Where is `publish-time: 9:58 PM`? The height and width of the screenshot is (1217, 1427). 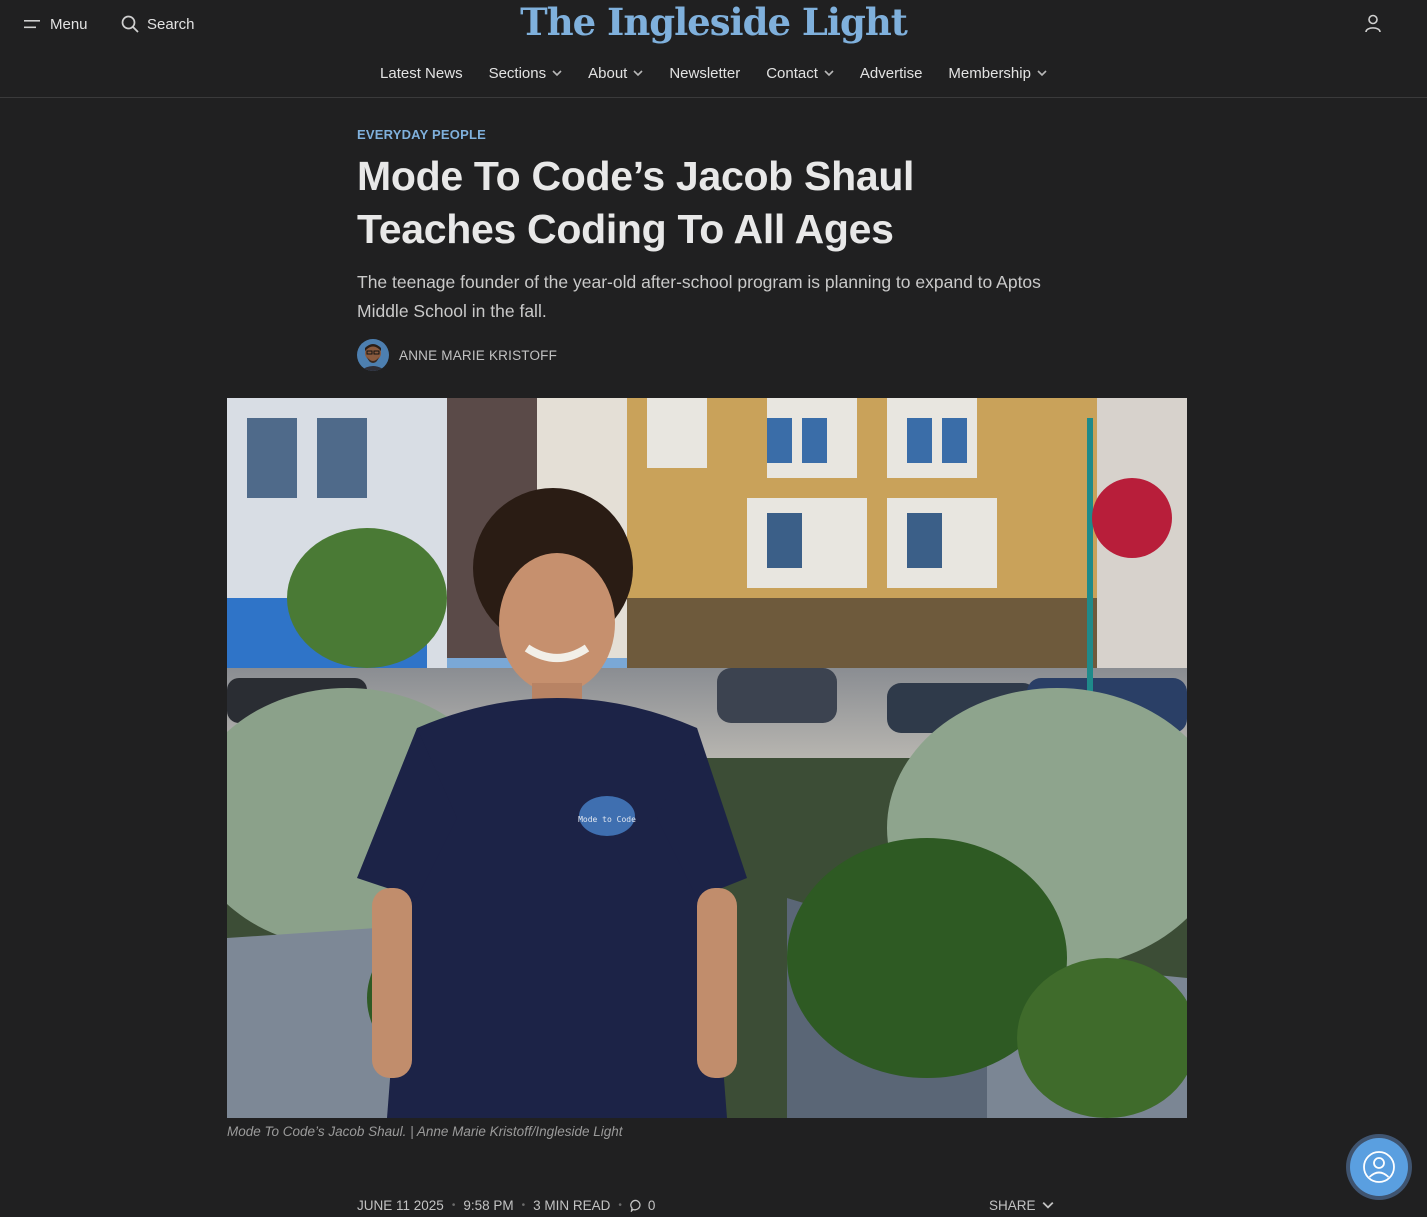
publish-time: 9:58 PM is located at coordinates (488, 1205).